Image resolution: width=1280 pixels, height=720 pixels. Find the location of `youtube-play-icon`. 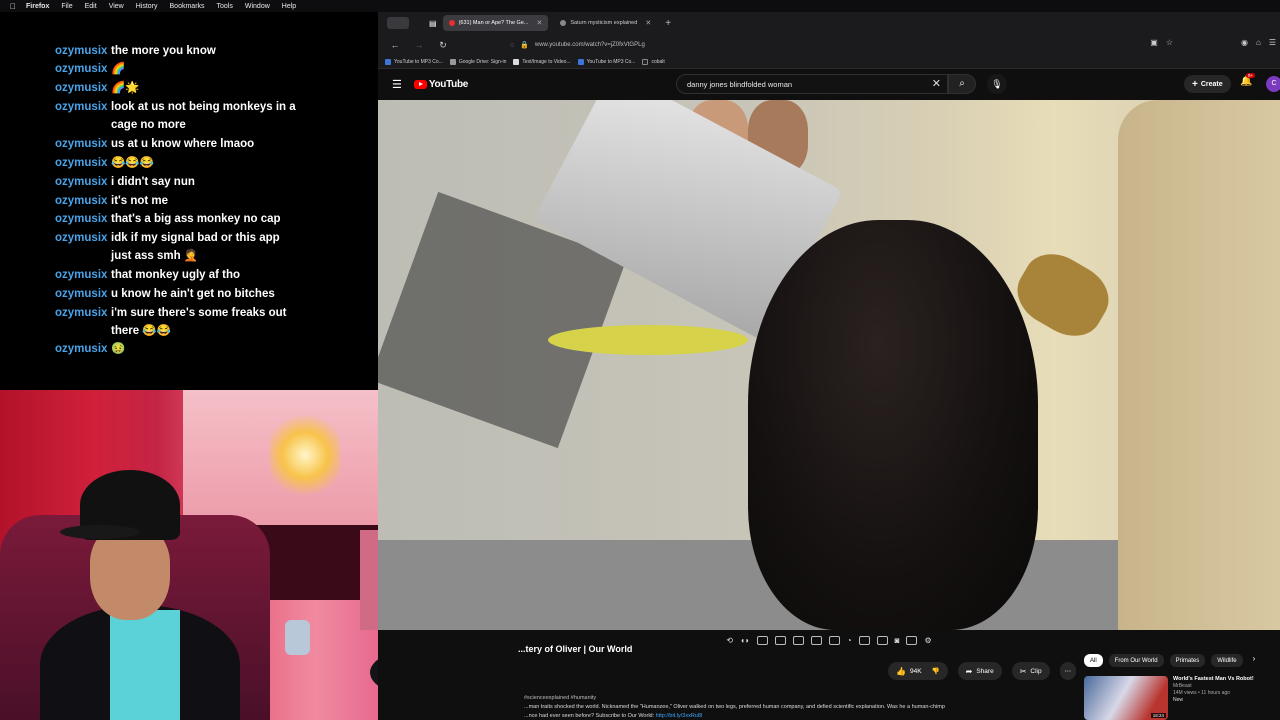

youtube-play-icon is located at coordinates (420, 84).